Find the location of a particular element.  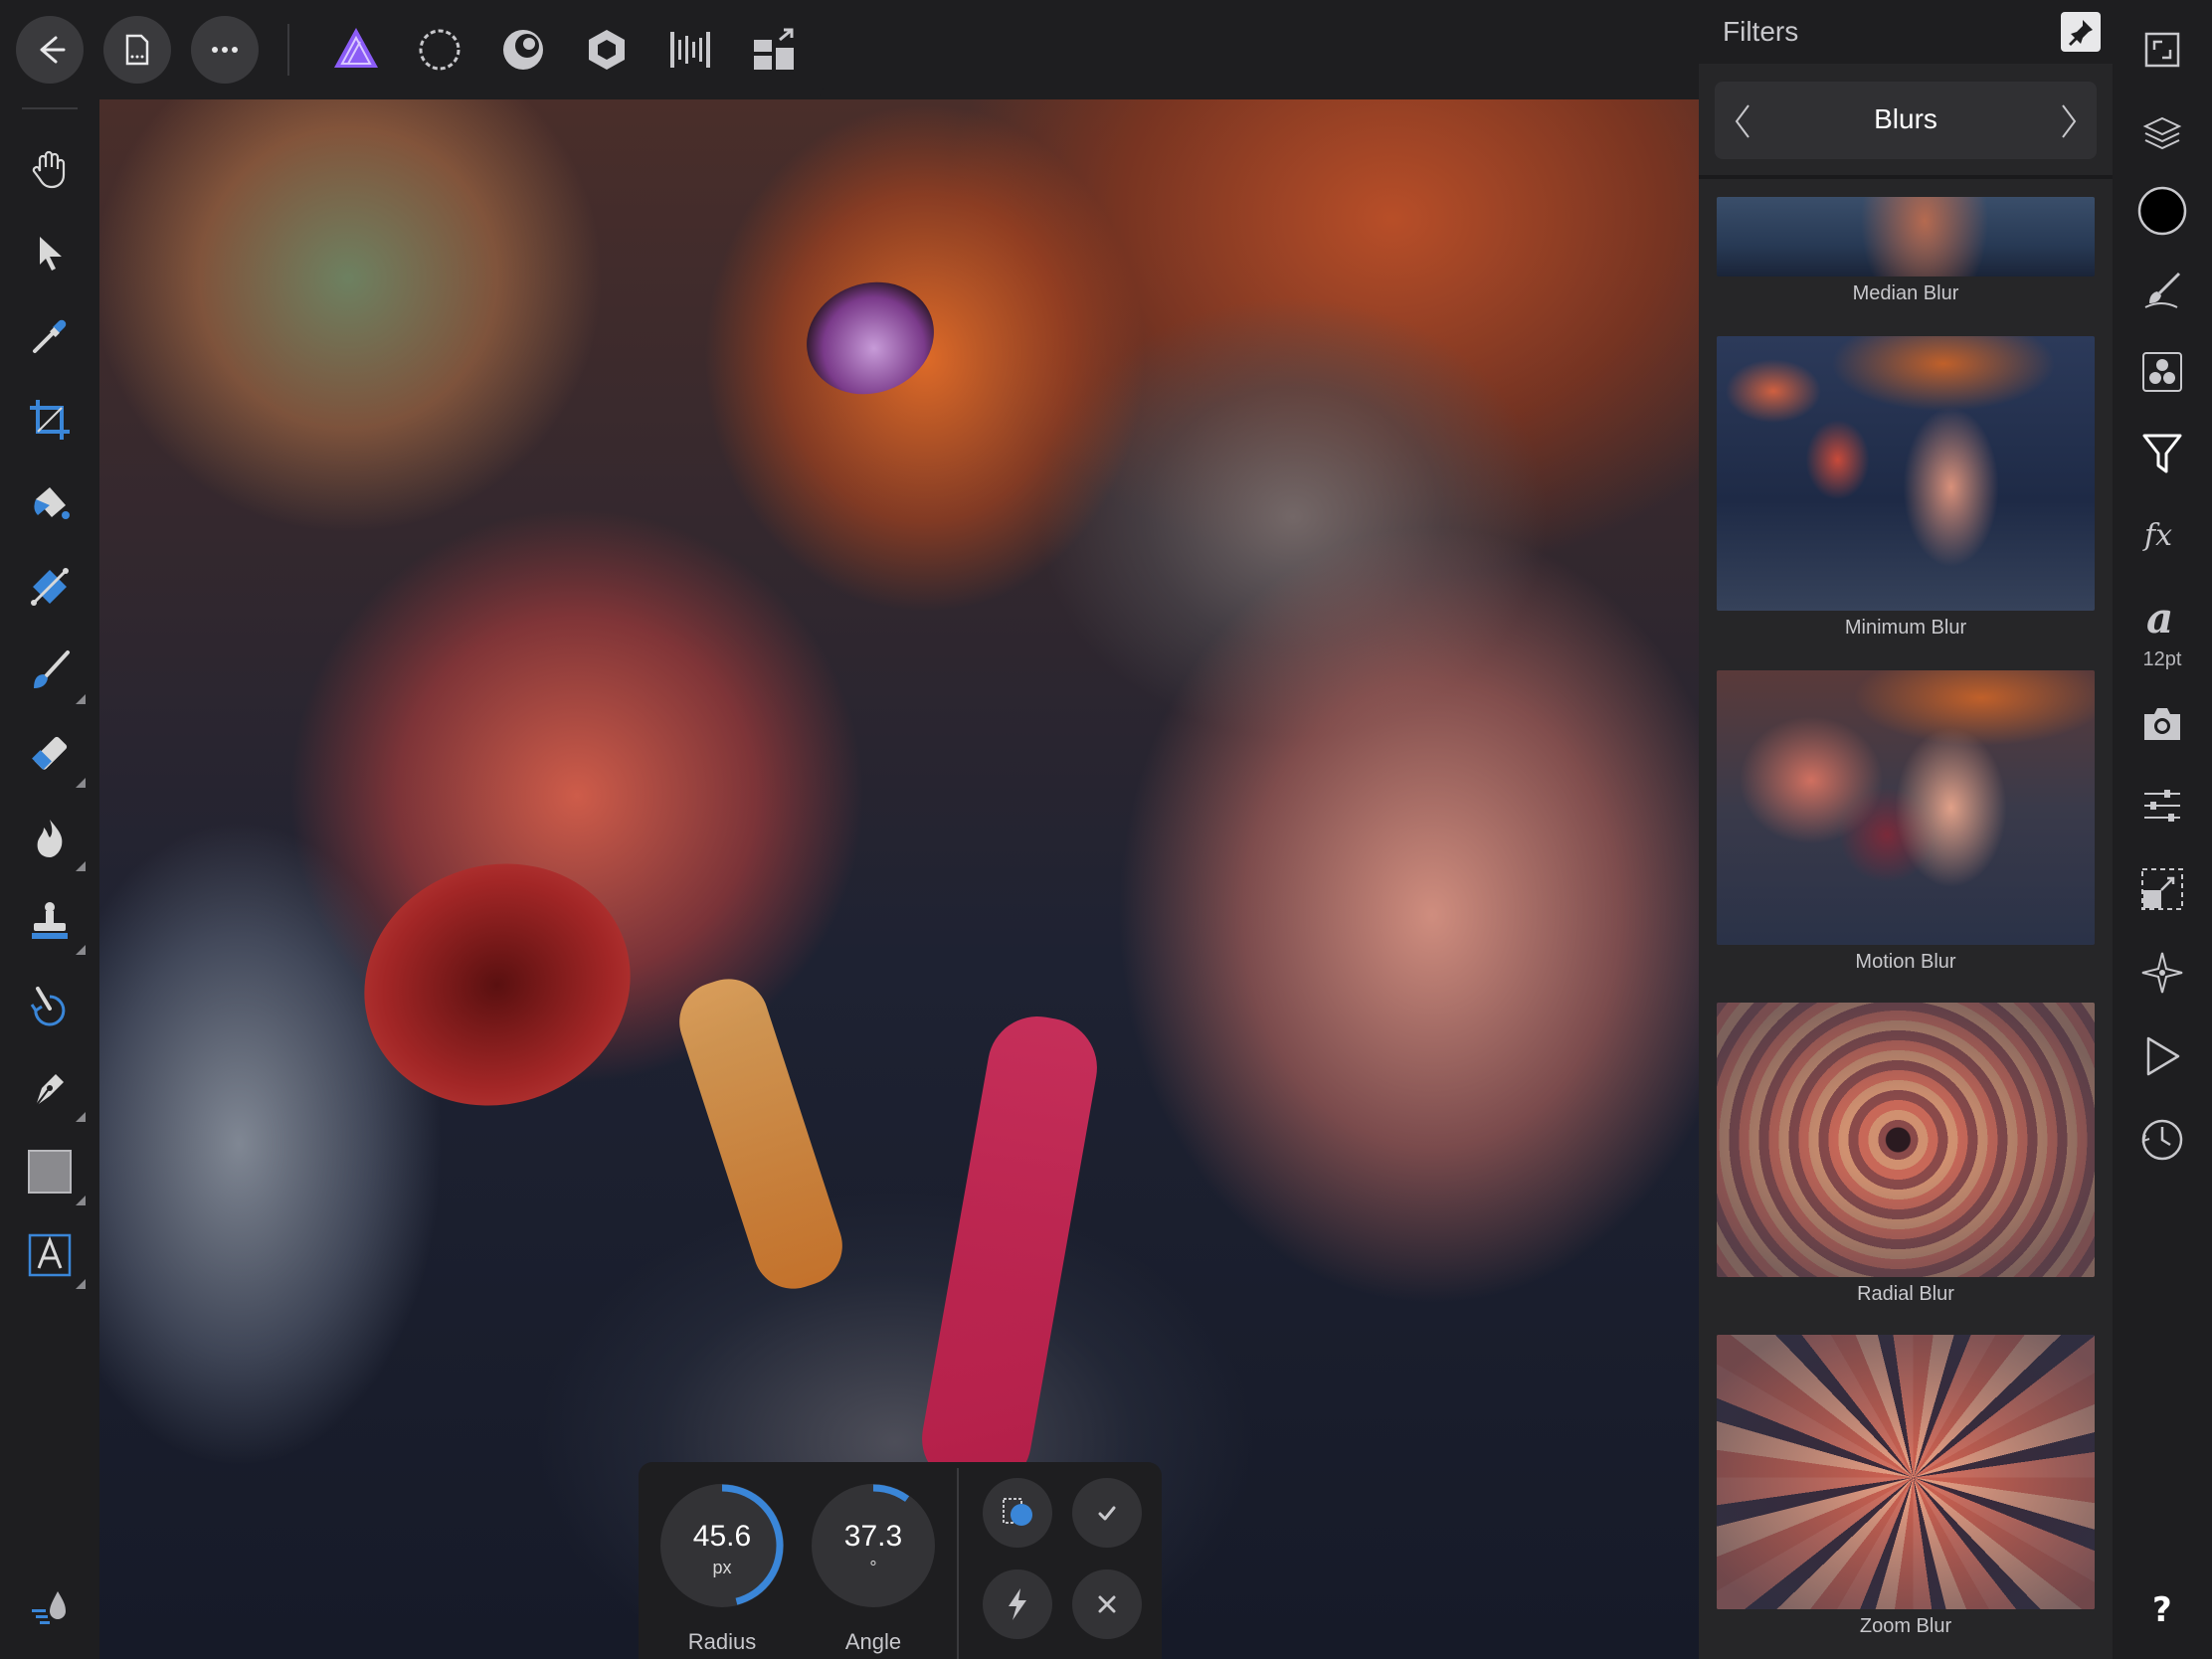

artwork-pink-splash is located at coordinates (1009, 1253).